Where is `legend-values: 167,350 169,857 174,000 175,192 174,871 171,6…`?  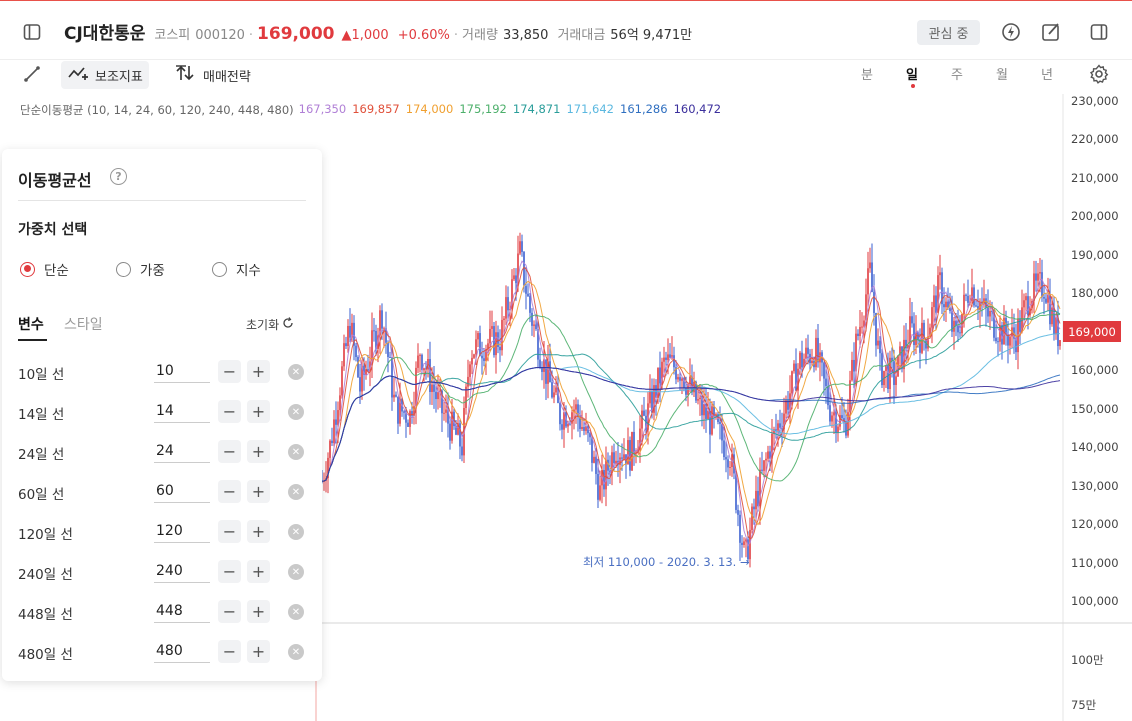 legend-values: 167,350 169,857 174,000 175,192 174,871 171,6… is located at coordinates (510, 110).